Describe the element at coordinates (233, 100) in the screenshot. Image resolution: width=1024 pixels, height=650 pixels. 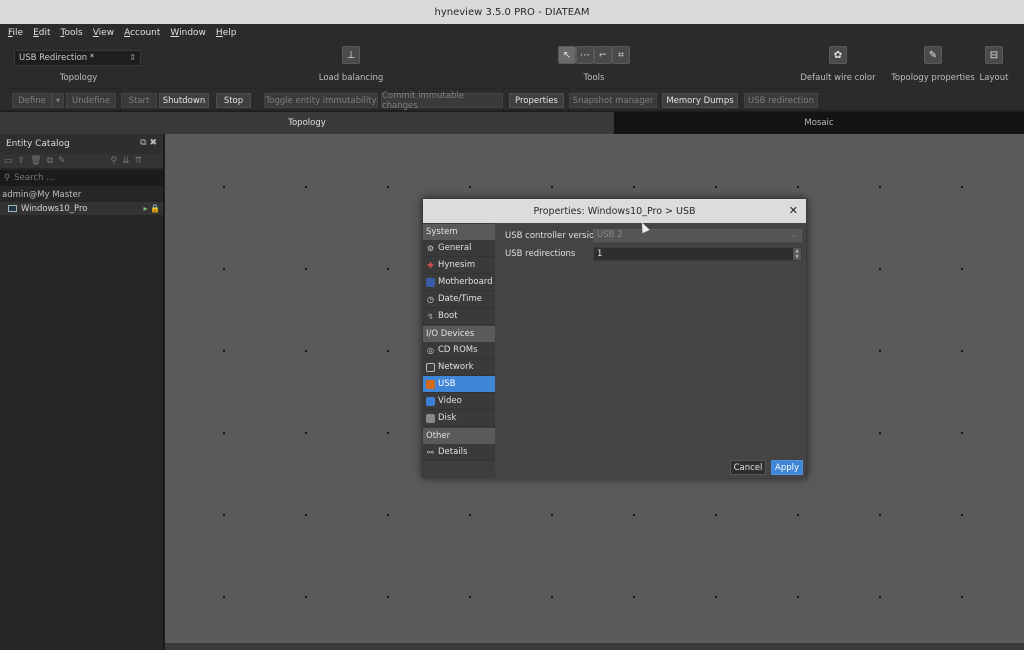
I see `stop-button: Stop` at that location.